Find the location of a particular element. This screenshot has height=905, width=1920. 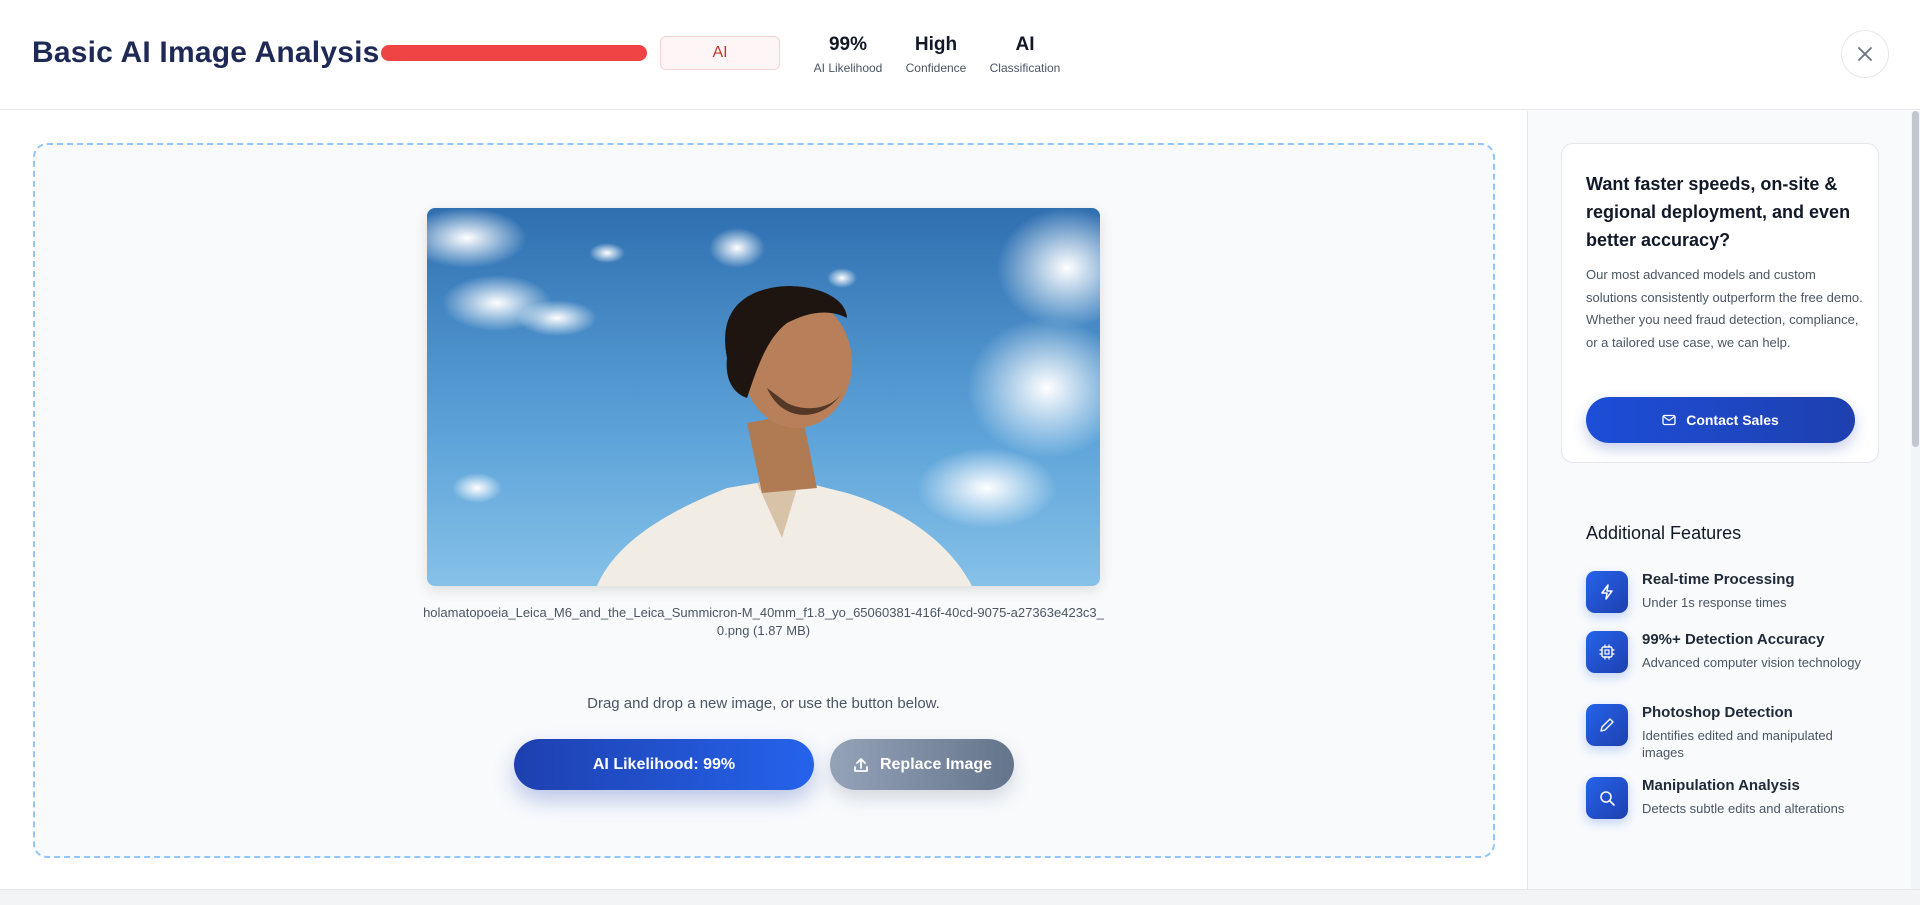

replace-image-button: Replace Image is located at coordinates (922, 764).